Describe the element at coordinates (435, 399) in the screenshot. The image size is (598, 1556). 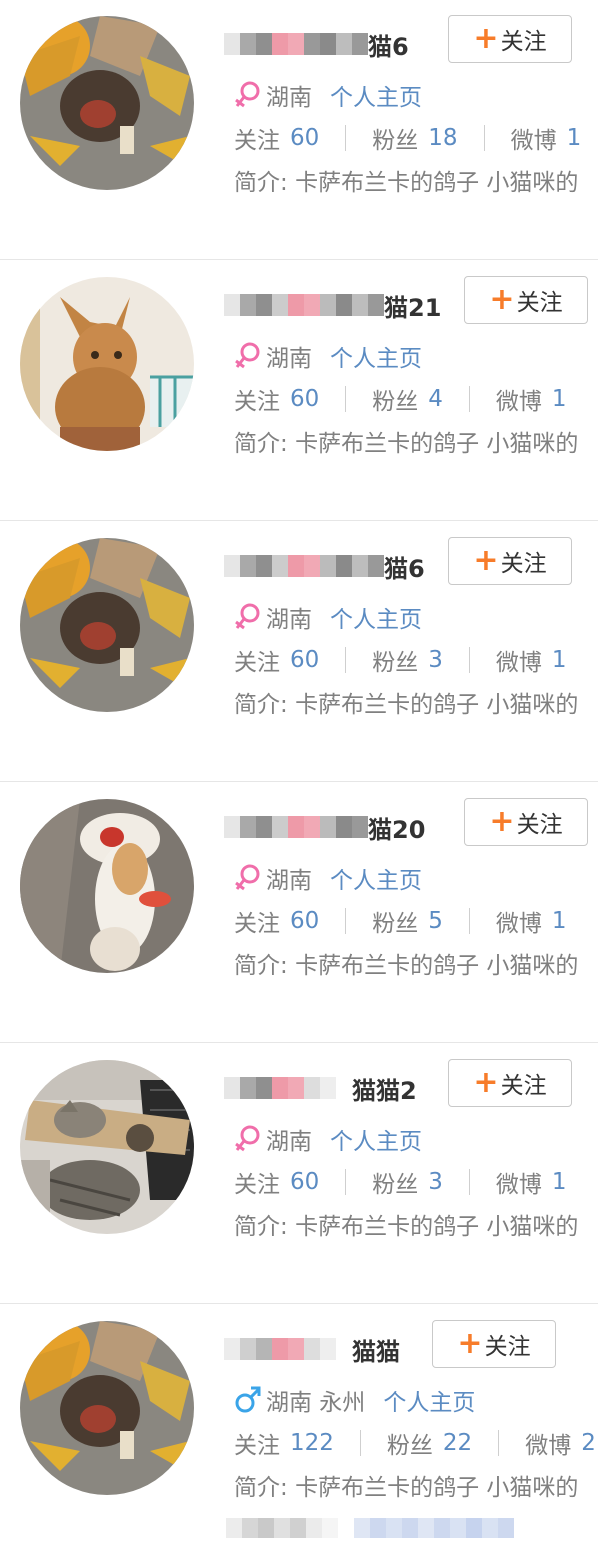
I see `followers-count: 4` at that location.